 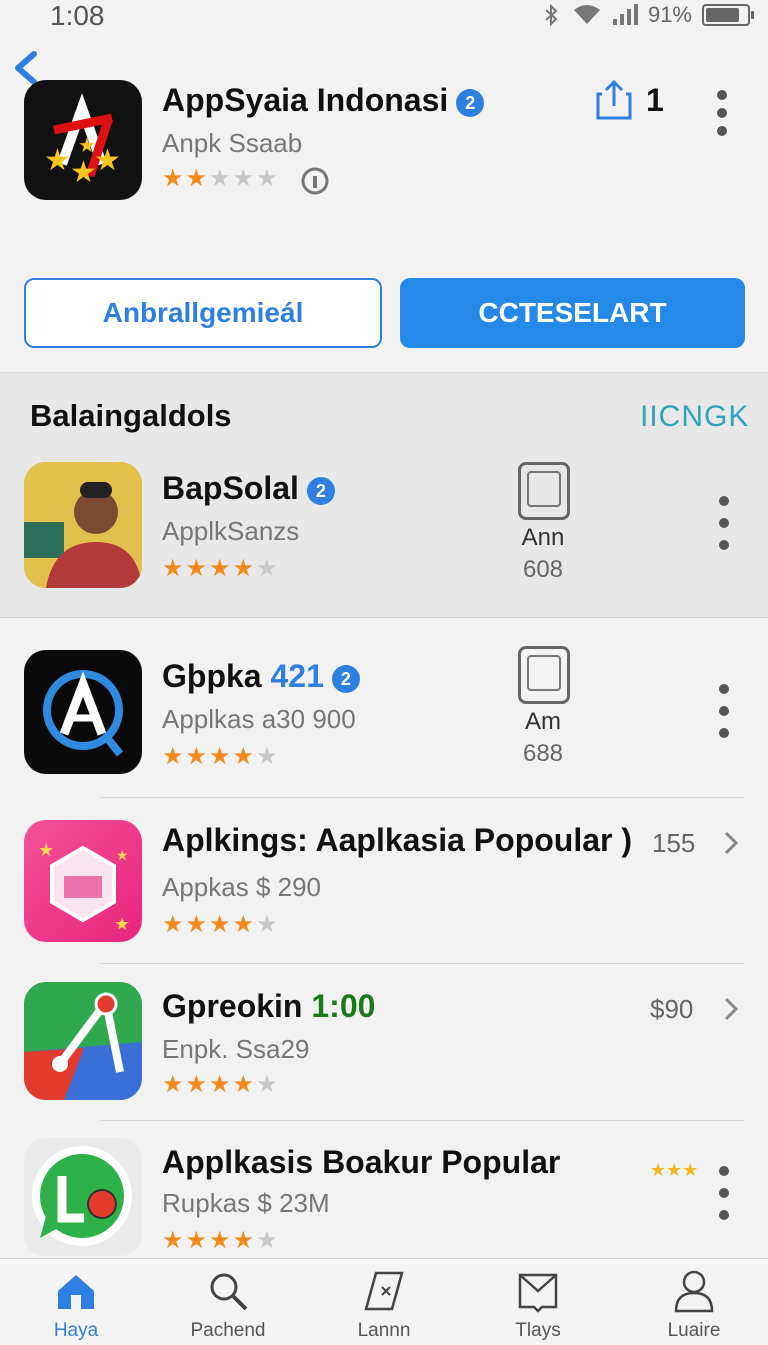 What do you see at coordinates (232, 143) in the screenshot?
I see `developer-name: Anpk Ssaab` at bounding box center [232, 143].